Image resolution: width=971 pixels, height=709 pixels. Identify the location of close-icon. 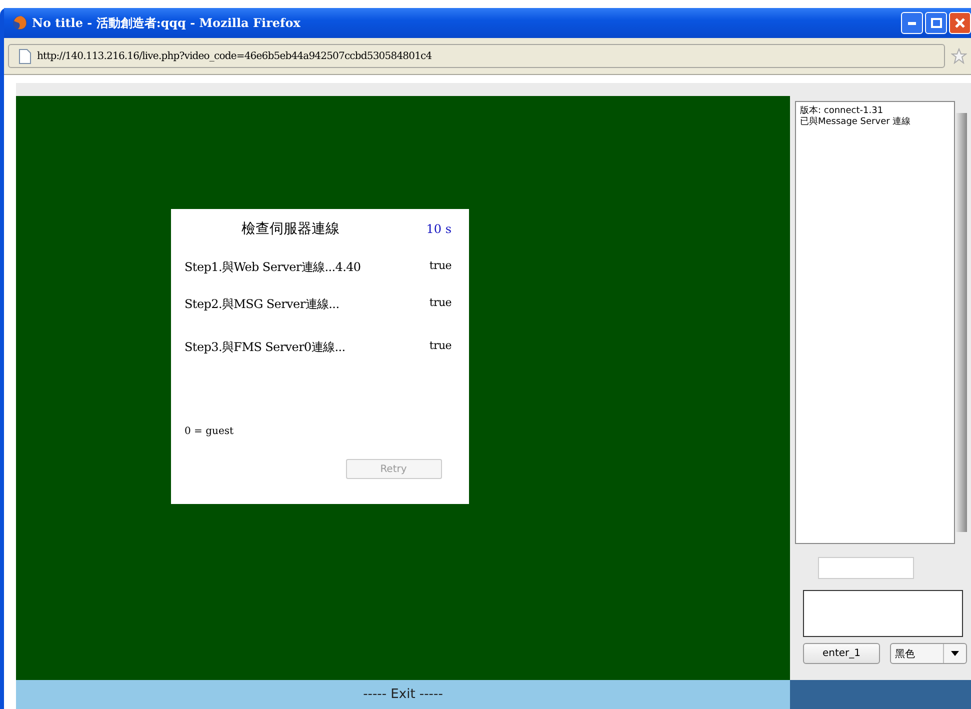
(960, 23).